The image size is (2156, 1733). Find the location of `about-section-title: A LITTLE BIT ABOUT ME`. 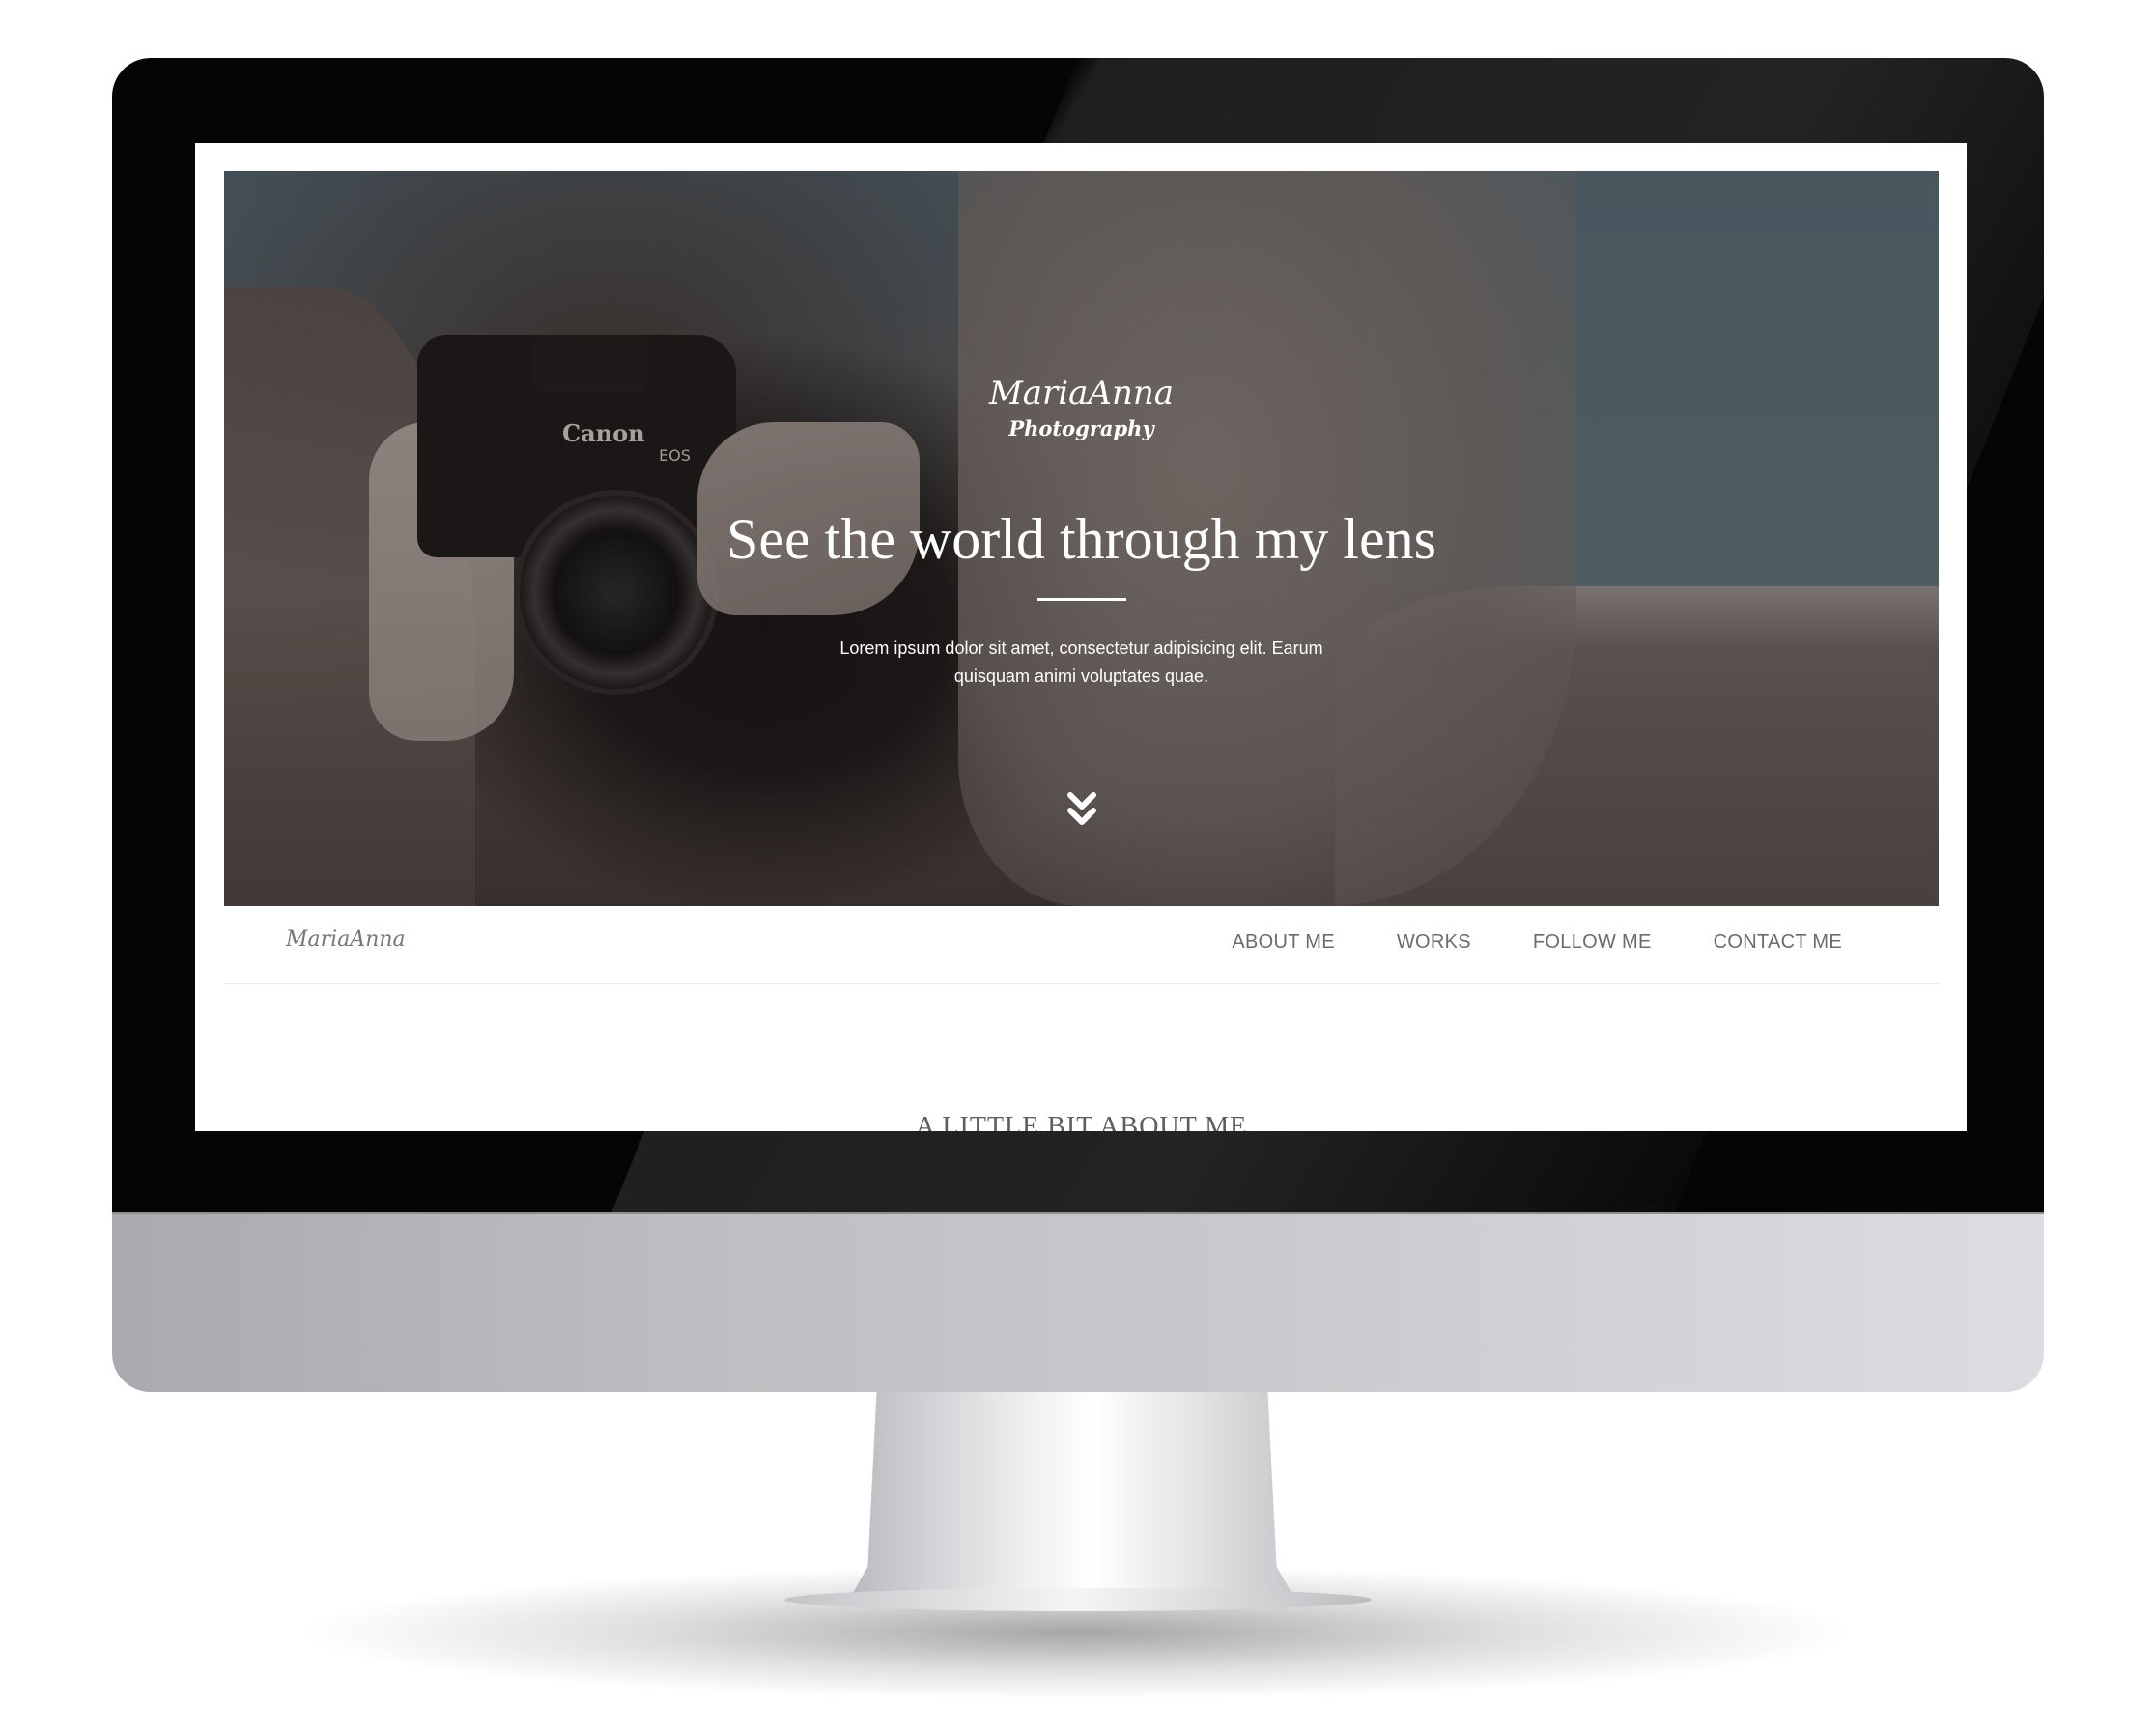

about-section-title: A LITTLE BIT ABOUT ME is located at coordinates (1081, 1121).